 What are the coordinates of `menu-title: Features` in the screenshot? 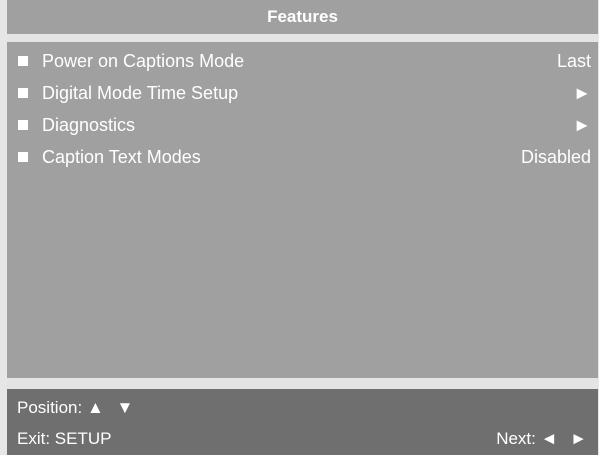 It's located at (302, 16).